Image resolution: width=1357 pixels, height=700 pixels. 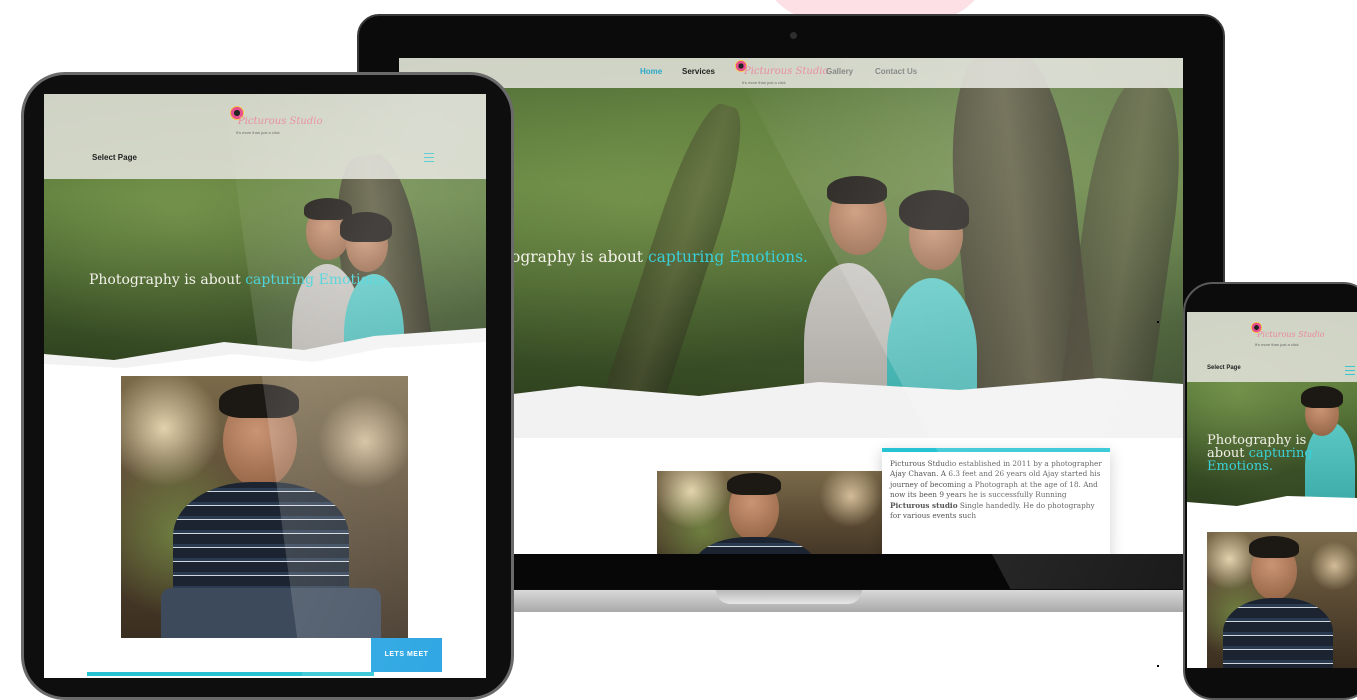 I want to click on nav-contact: Contact Us, so click(x=896, y=71).